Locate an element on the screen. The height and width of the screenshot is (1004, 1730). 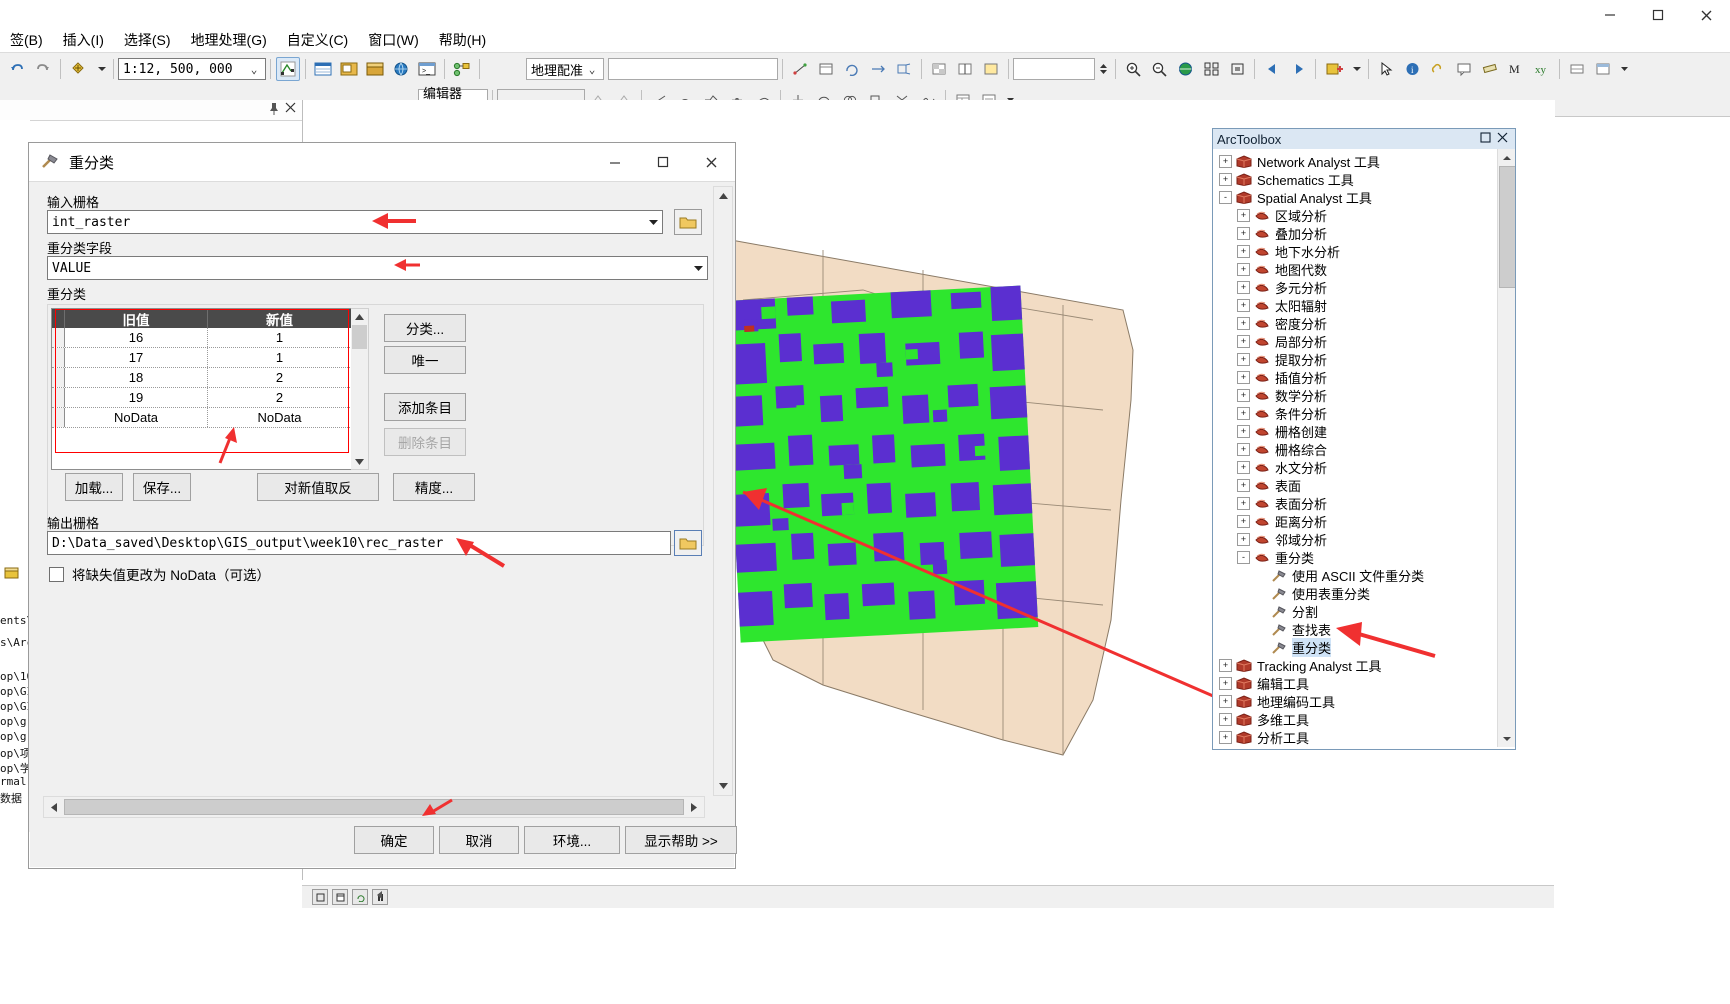
toolbar-overflow-icon is located at coordinates (1624, 69).